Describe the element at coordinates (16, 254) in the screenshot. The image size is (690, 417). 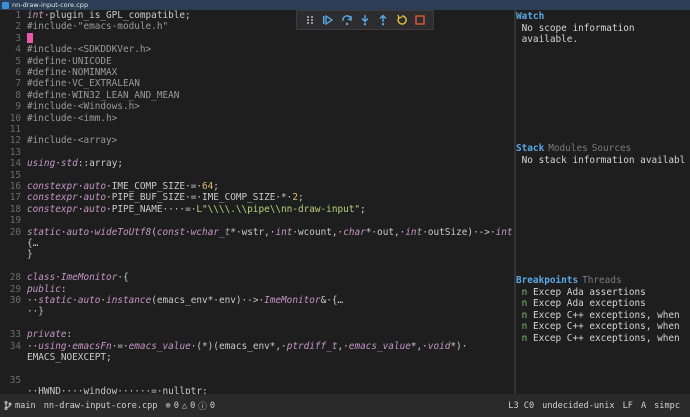
I see `code-line: }` at that location.